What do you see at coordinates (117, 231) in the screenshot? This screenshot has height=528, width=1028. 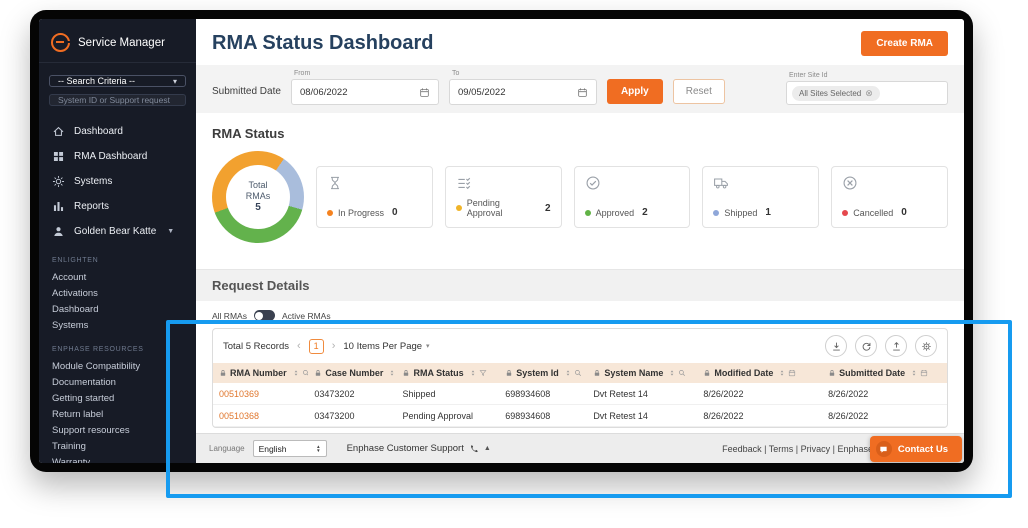 I see `sidebar-item-user-menu: Golden Bear Katte ▼` at bounding box center [117, 231].